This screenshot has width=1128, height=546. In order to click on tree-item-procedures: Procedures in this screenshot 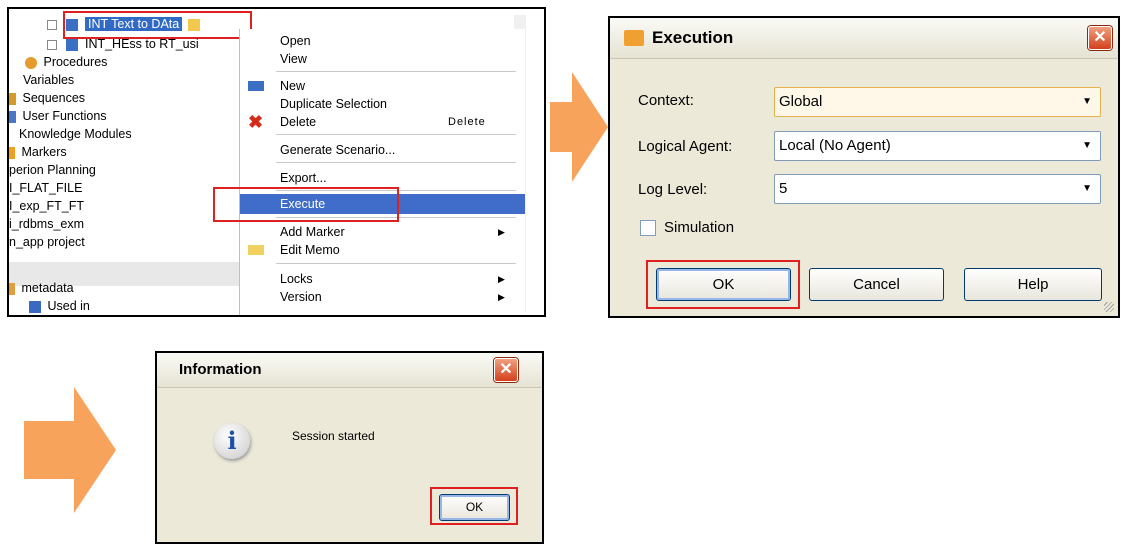, I will do `click(66, 62)`.